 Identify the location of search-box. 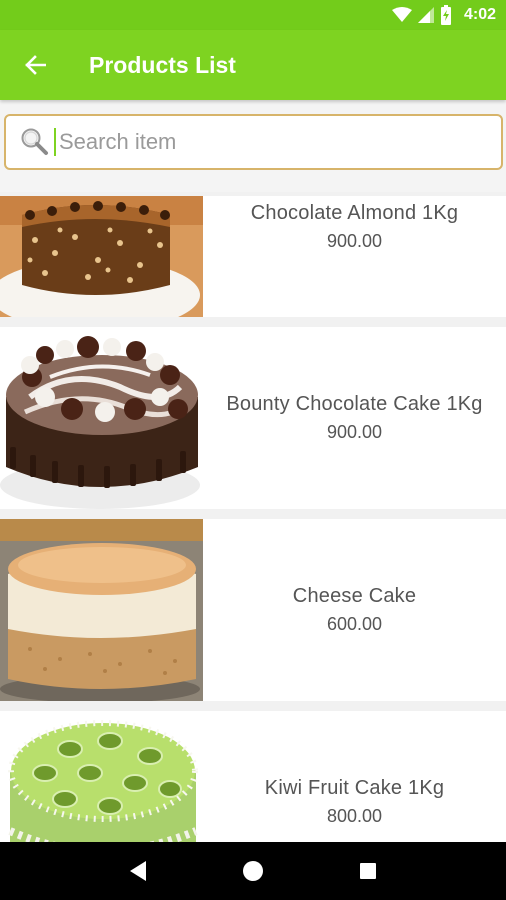
(253, 142).